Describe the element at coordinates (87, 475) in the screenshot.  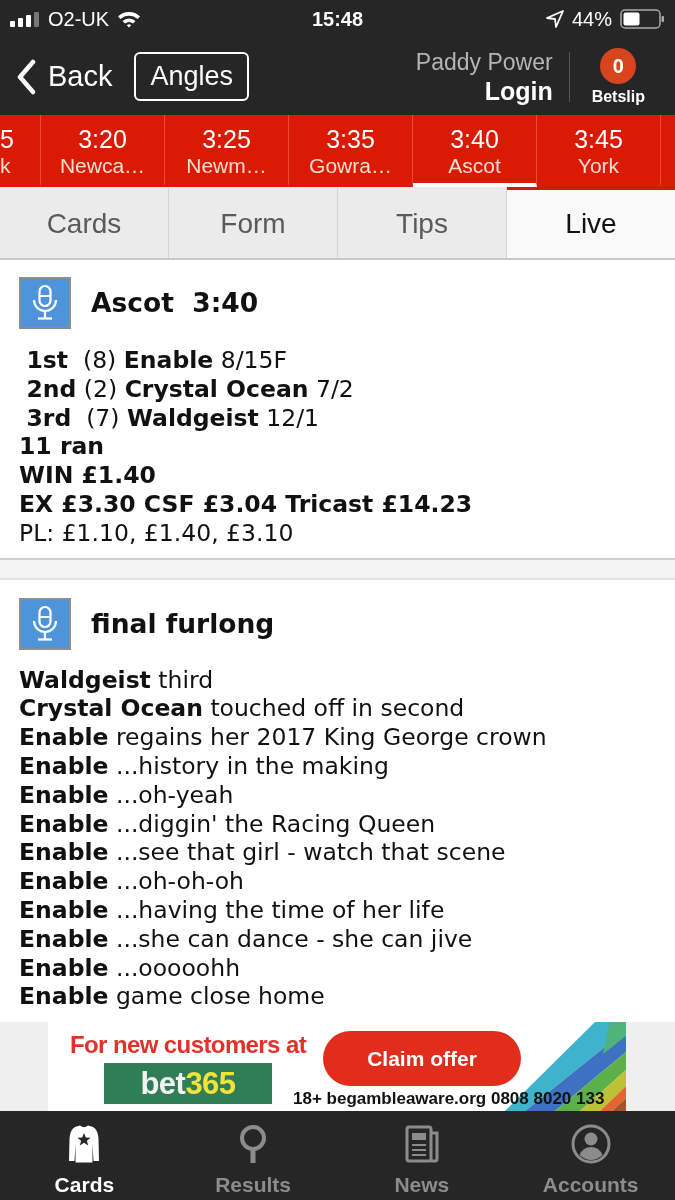
I see `result-summary: WIN £1.40` at that location.